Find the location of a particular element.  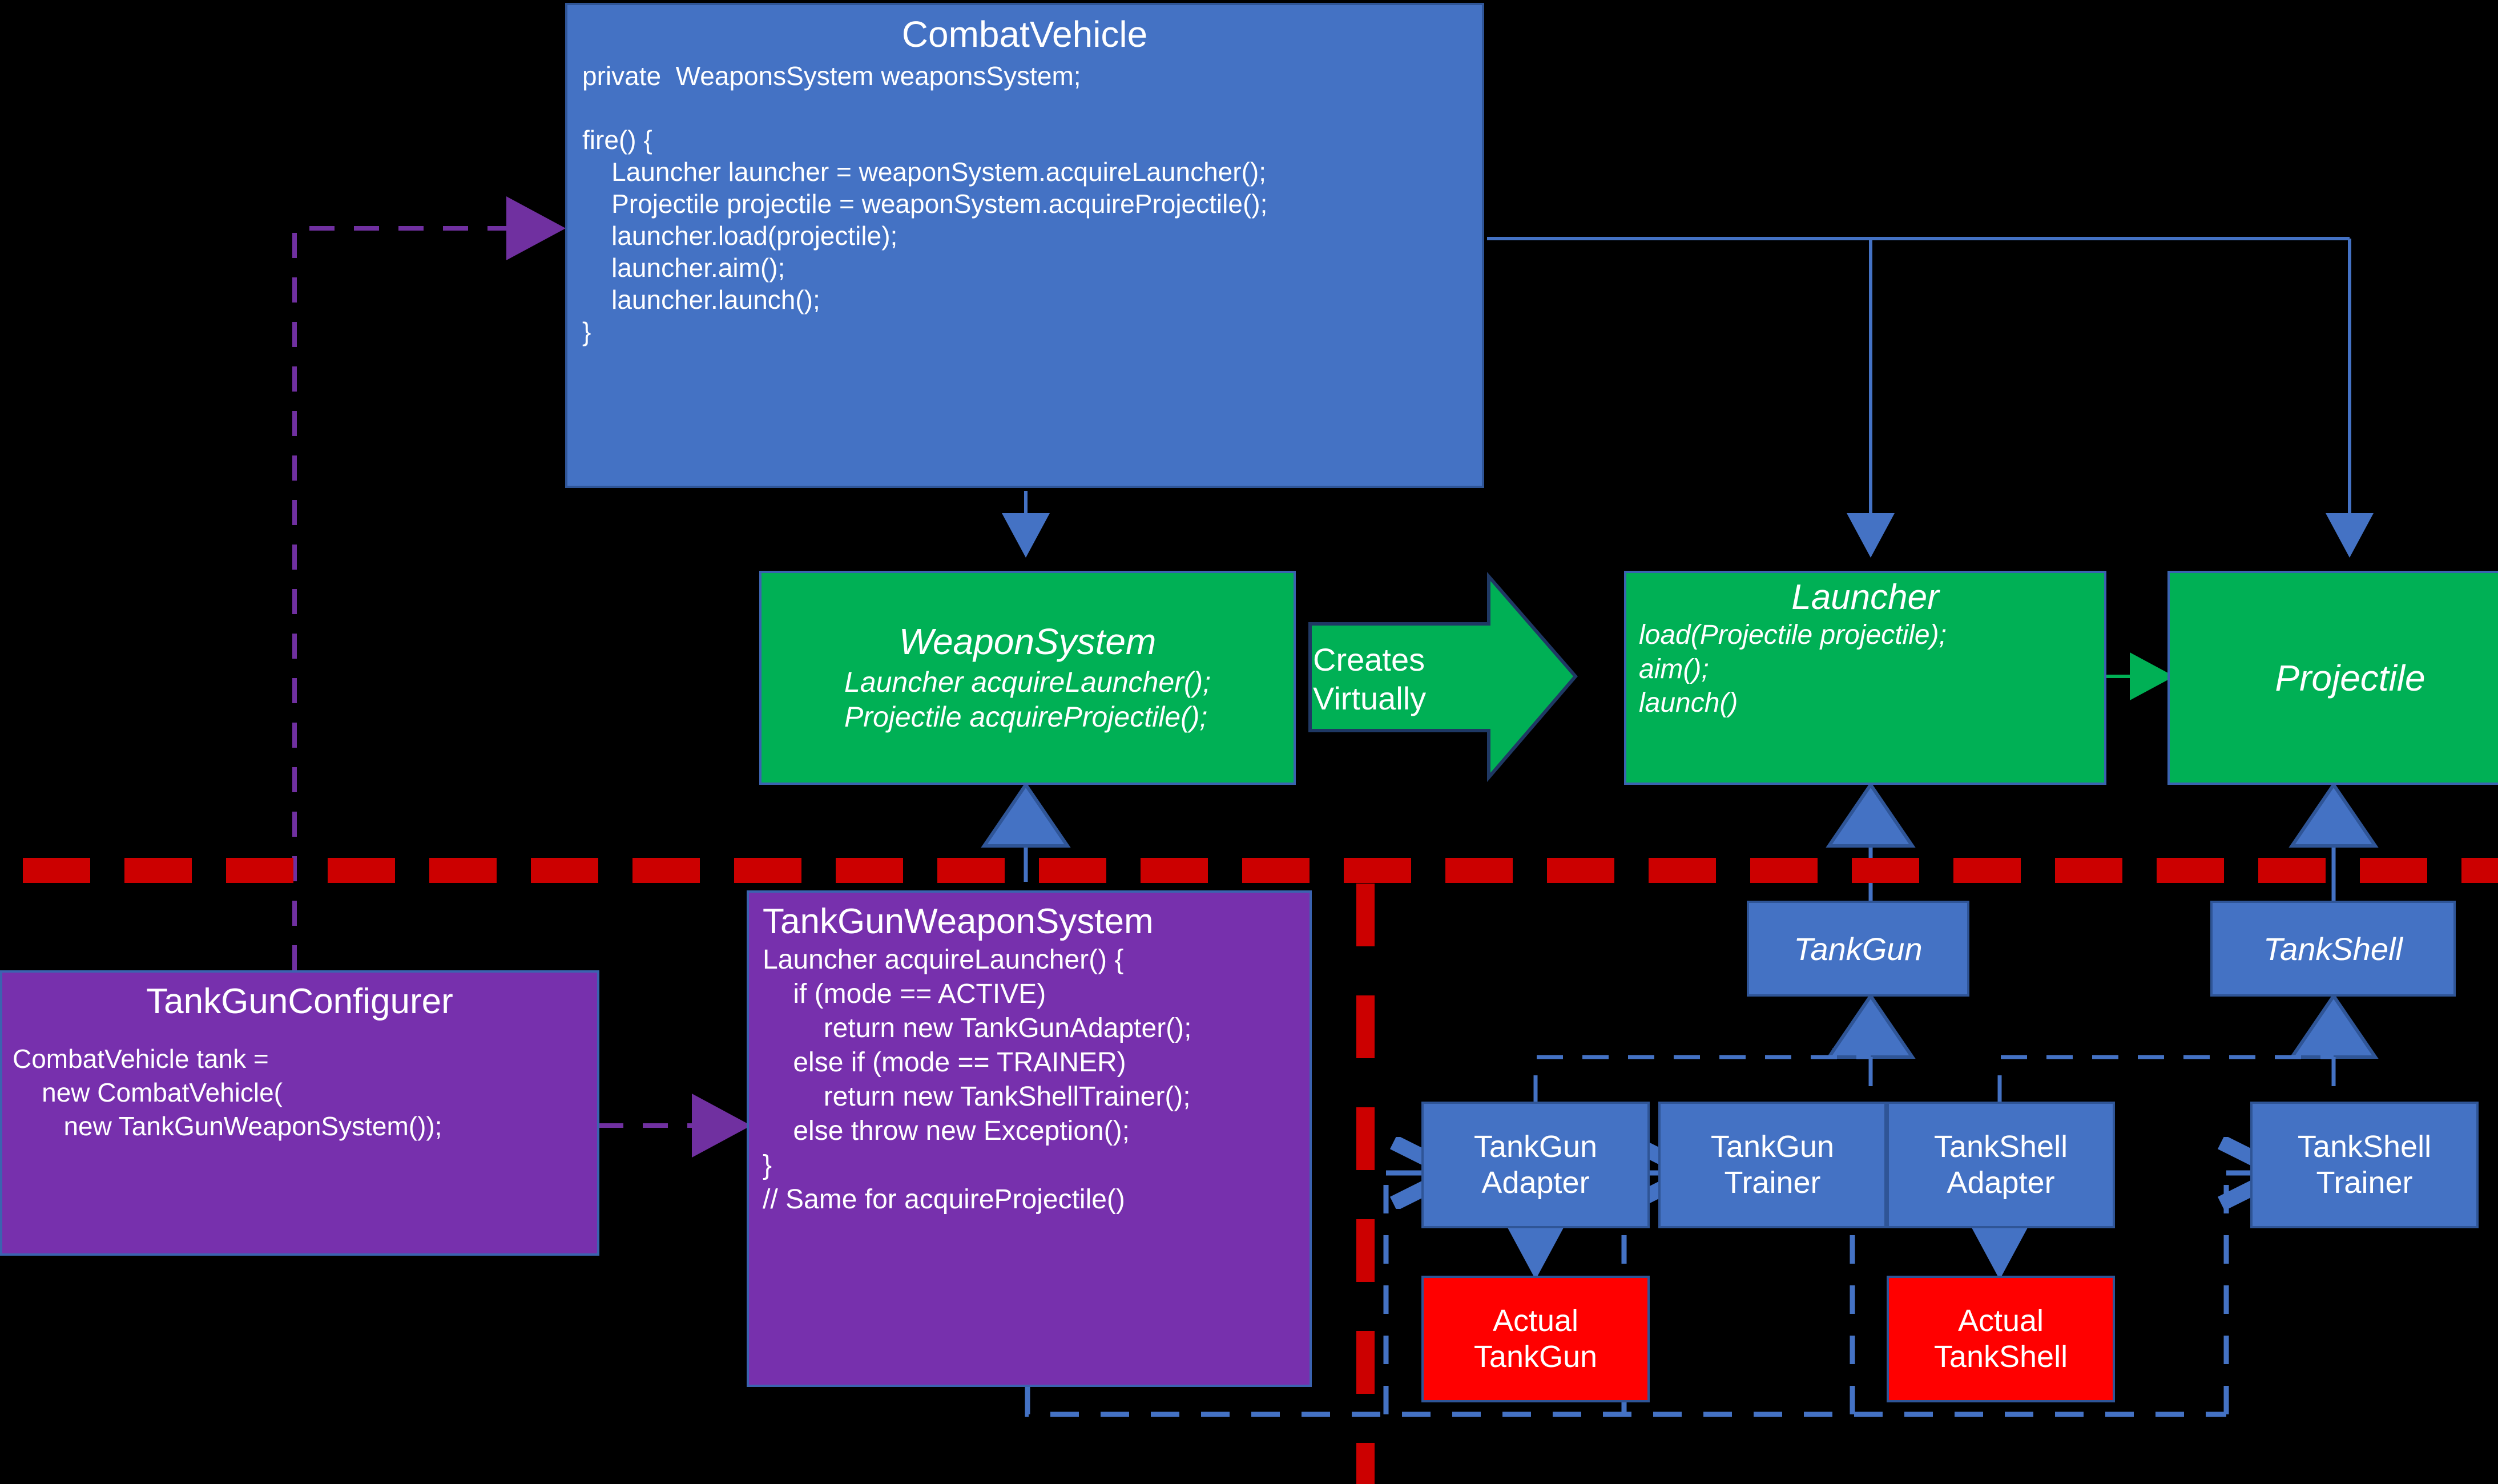

actual-tank-gun-line1: Actual is located at coordinates (1535, 1321).